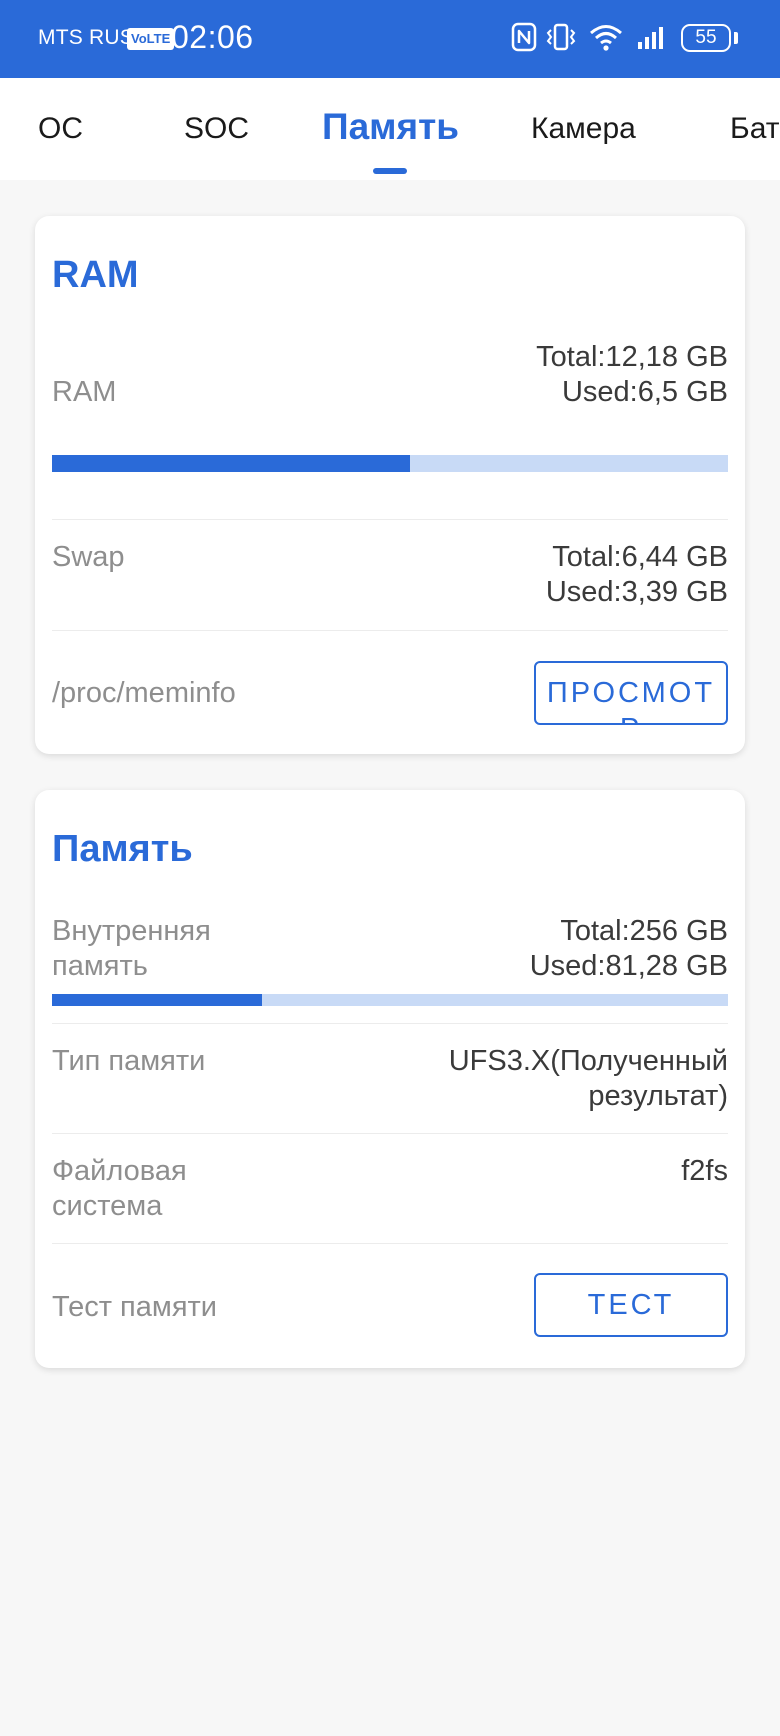  I want to click on ram-usage-bar, so click(390, 463).